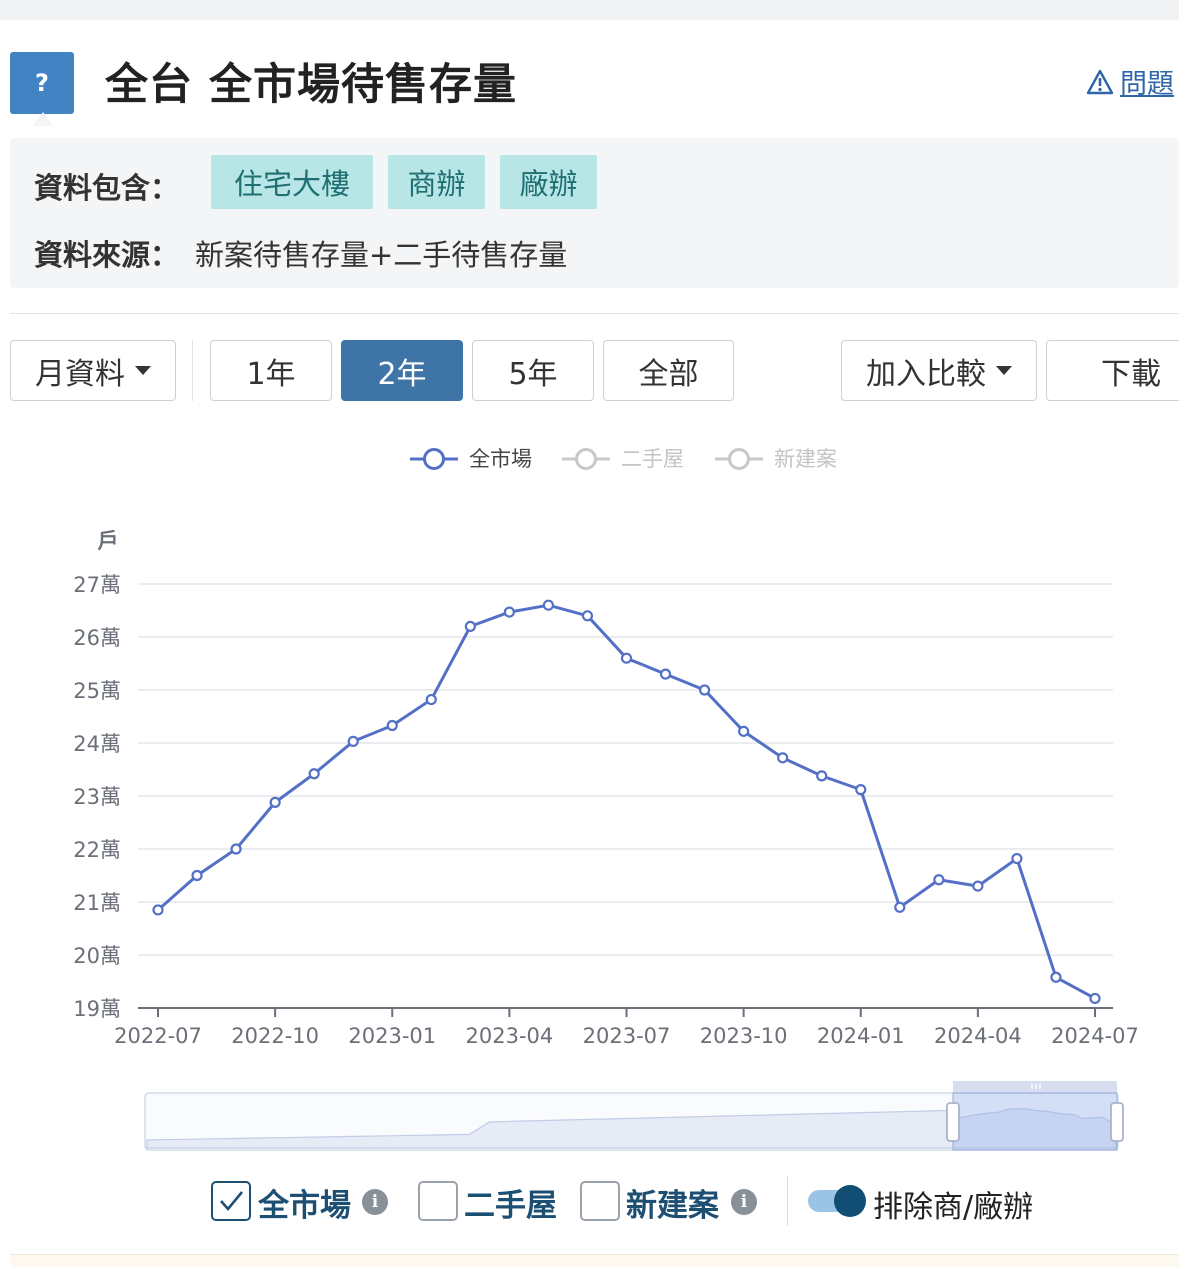 This screenshot has width=1179, height=1267. What do you see at coordinates (1035, 1087) in the screenshot?
I see `zoom-window-grip` at bounding box center [1035, 1087].